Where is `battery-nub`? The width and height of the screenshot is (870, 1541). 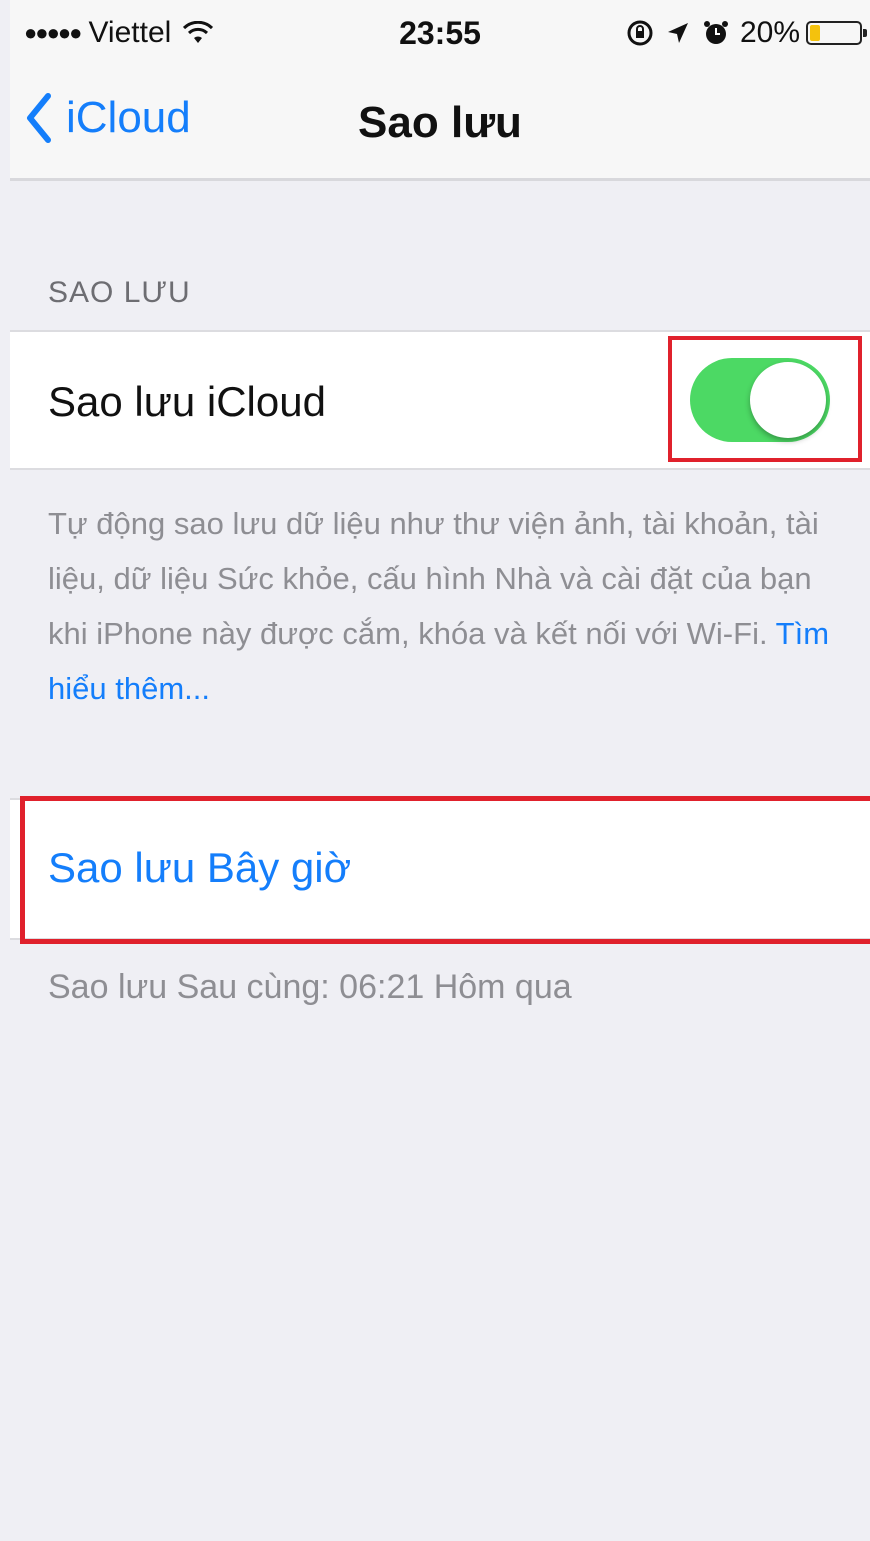
battery-nub is located at coordinates (865, 33).